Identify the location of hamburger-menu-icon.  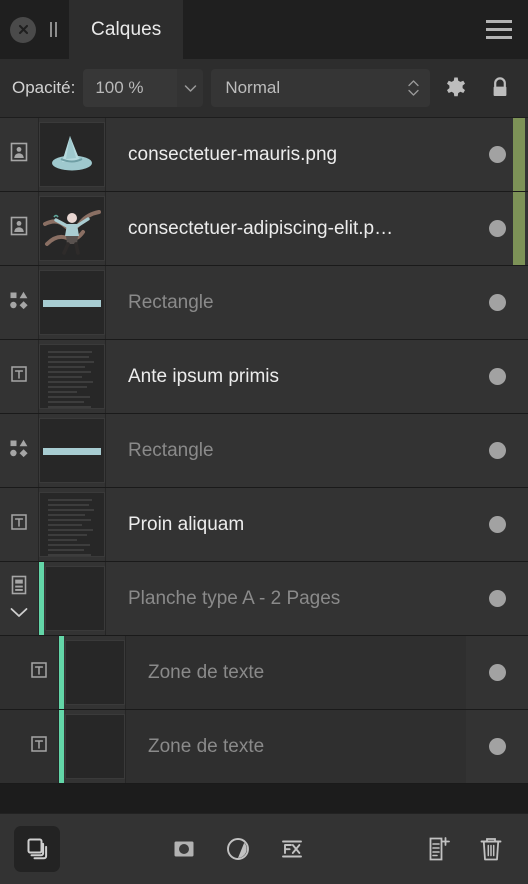
(499, 29).